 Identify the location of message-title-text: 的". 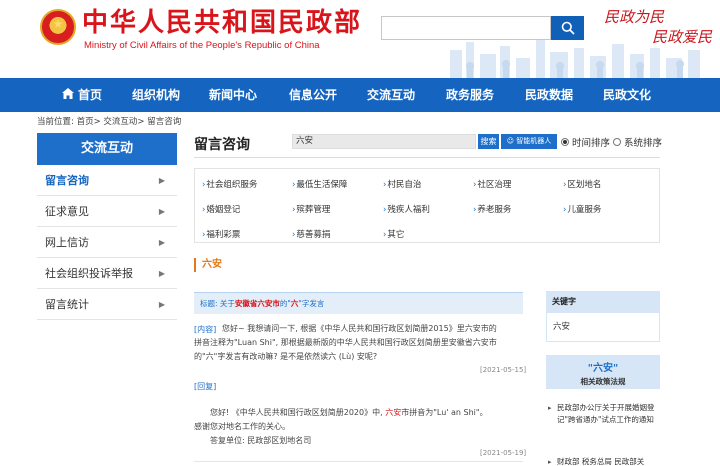
(285, 303).